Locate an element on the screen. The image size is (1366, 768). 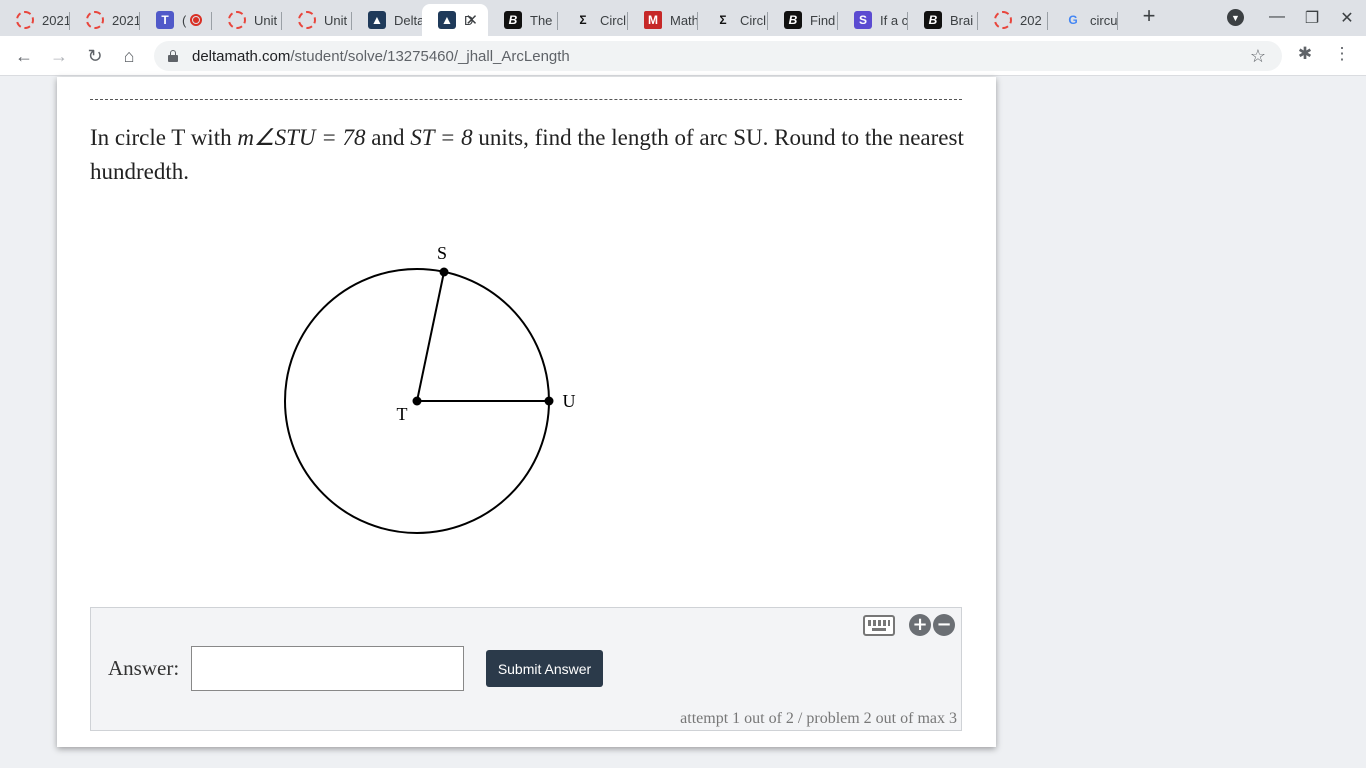
answer-input is located at coordinates (327, 668).